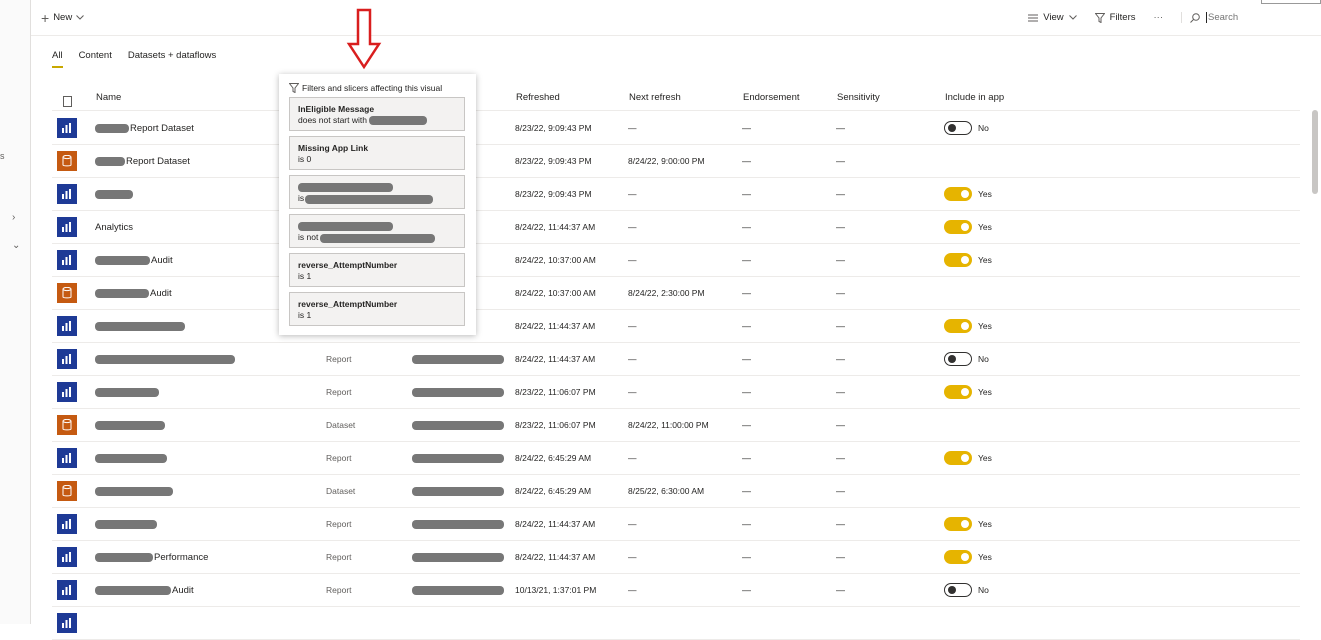 Image resolution: width=1321 pixels, height=640 pixels. Describe the element at coordinates (676, 227) in the screenshot. I see `table-row: Analytics 8/24/22, 11:44:37 AM — — — Yes` at that location.